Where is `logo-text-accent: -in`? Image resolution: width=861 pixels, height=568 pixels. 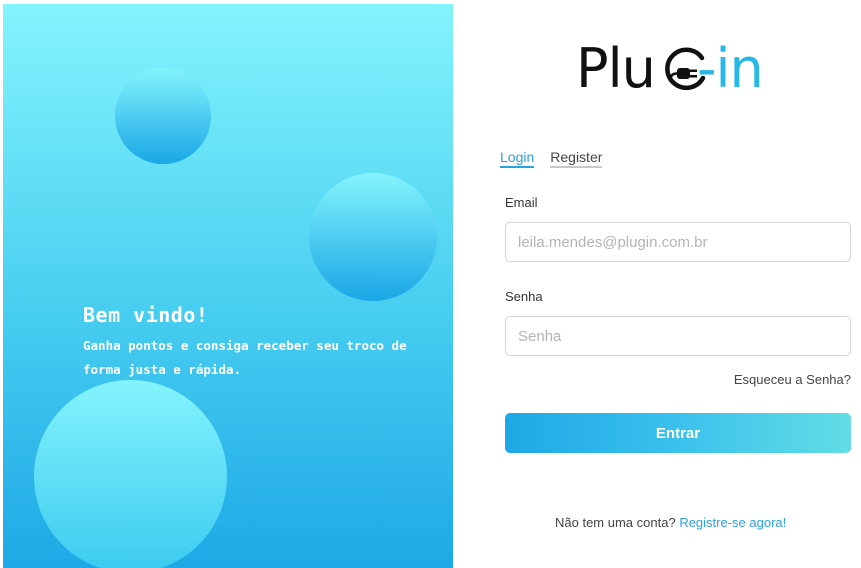 logo-text-accent: -in is located at coordinates (730, 68).